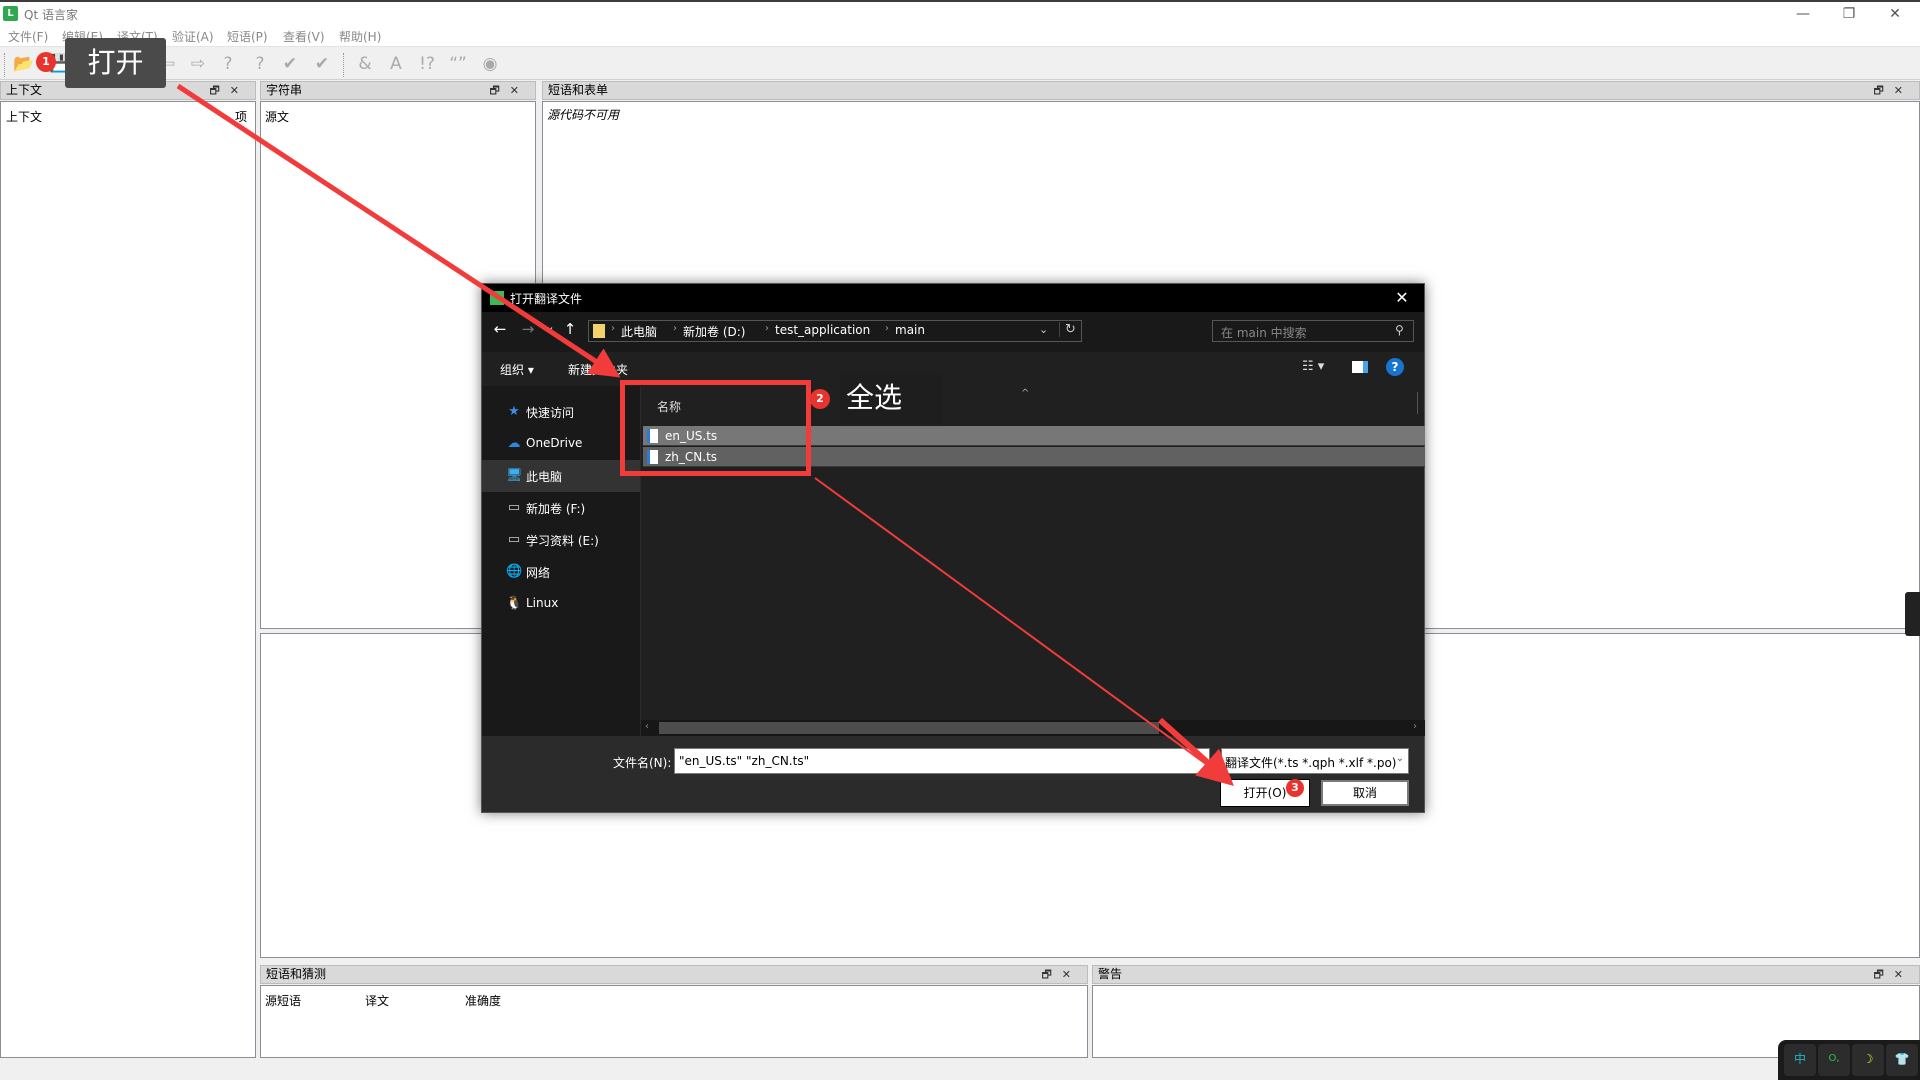 This screenshot has height=1080, width=1920. Describe the element at coordinates (1415, 726) in the screenshot. I see `scroll-right-icon: ›` at that location.